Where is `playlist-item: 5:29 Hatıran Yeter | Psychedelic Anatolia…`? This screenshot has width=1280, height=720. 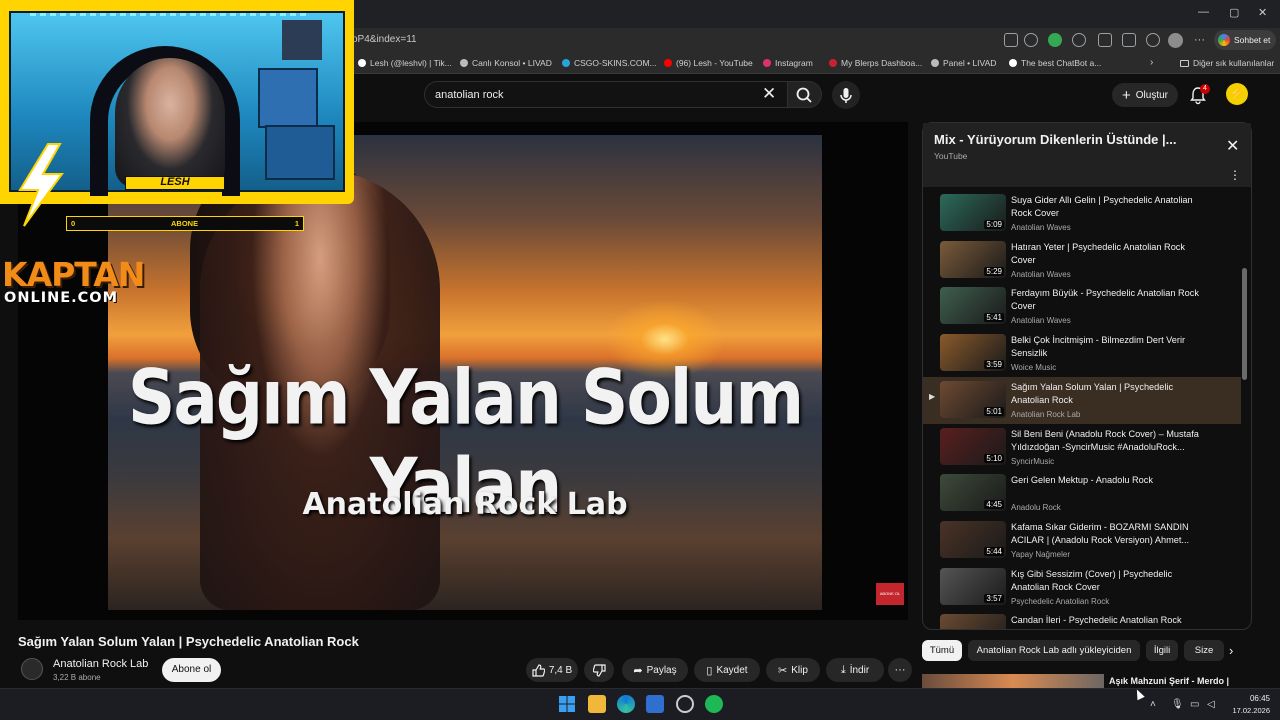 playlist-item: 5:29 Hatıran Yeter | Psychedelic Anatolia… is located at coordinates (1082, 260).